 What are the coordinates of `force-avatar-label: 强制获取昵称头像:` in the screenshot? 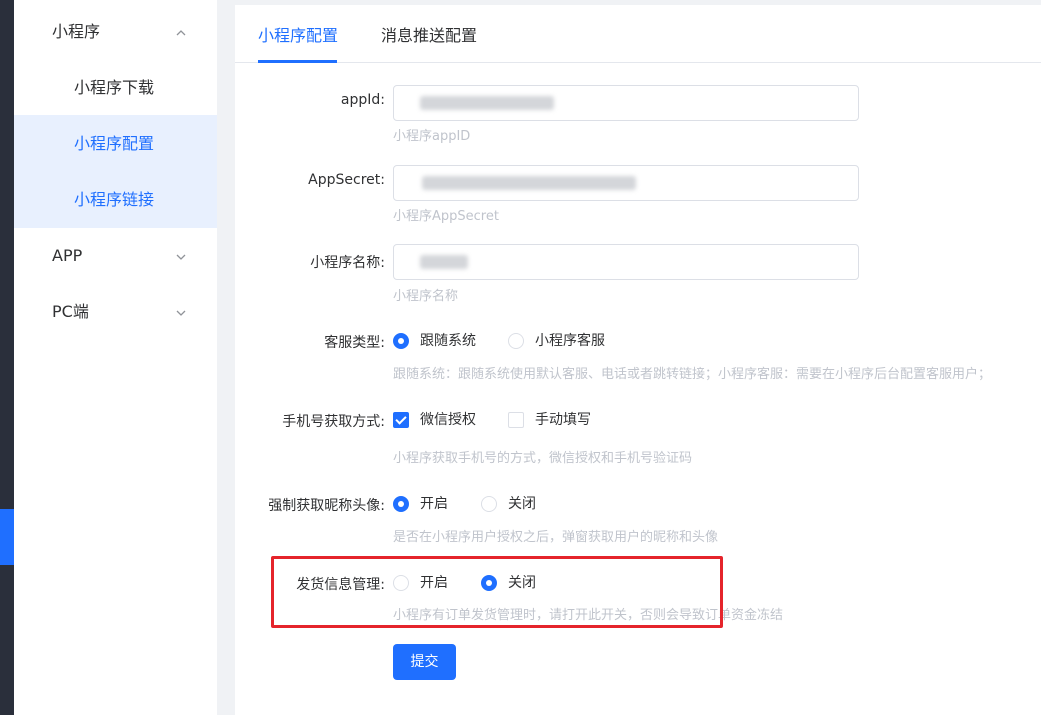 It's located at (326, 506).